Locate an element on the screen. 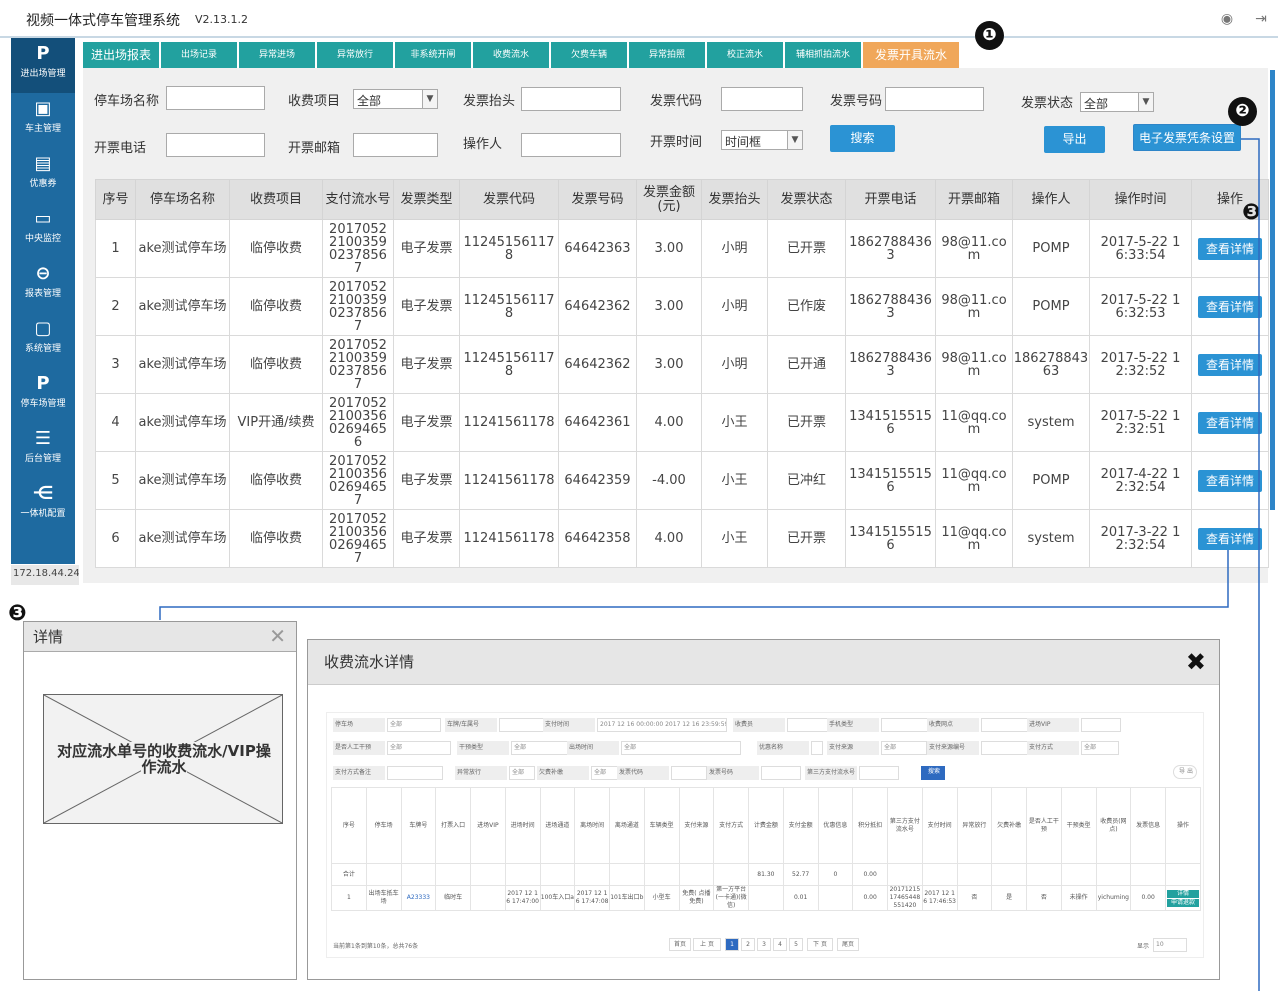 Image resolution: width=1278 pixels, height=991 pixels. mini-filter-label: 第三方支付流水号 is located at coordinates (831, 773).